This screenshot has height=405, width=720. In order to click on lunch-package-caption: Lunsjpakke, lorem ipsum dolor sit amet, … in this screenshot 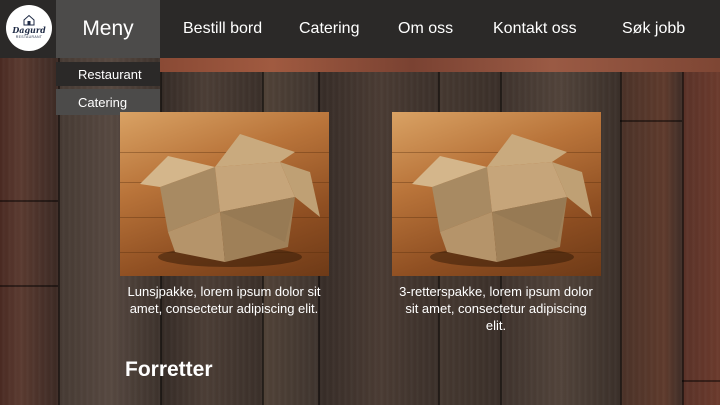, I will do `click(224, 300)`.